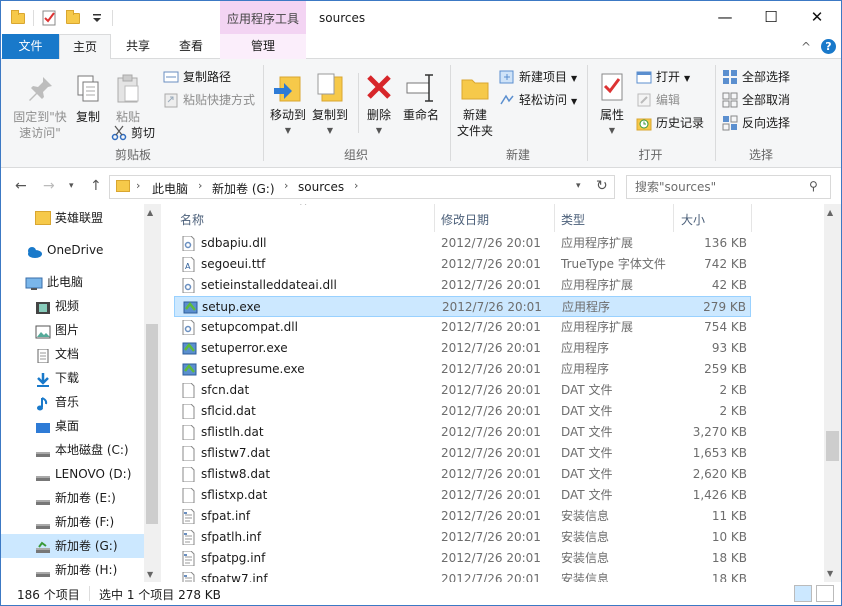 This screenshot has width=842, height=606. I want to click on address-dropdown-icon: ▾, so click(578, 186).